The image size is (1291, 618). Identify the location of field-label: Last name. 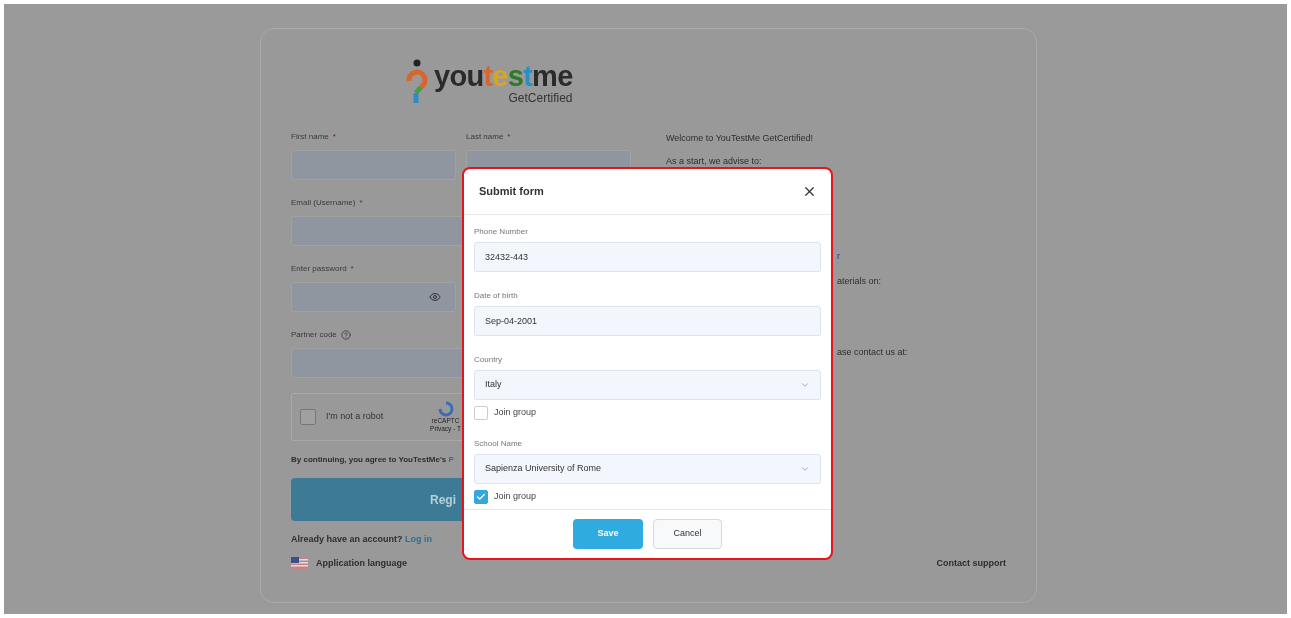
(485, 137).